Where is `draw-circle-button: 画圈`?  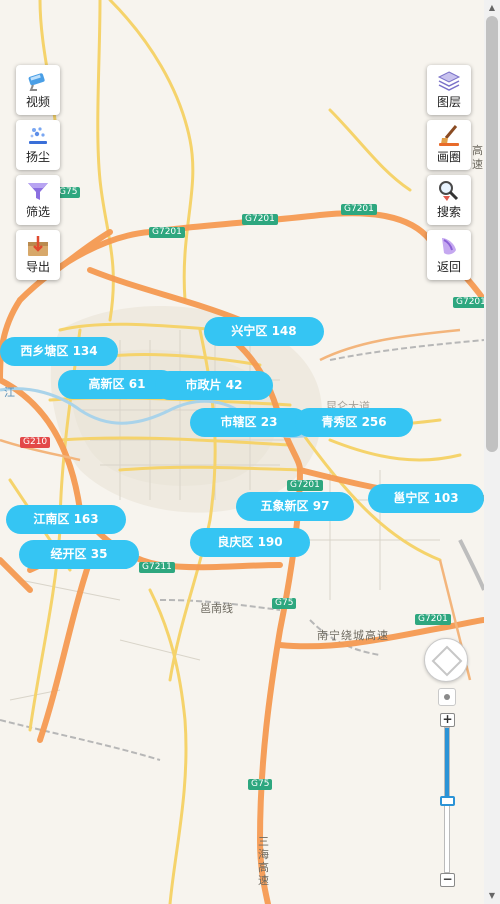 draw-circle-button: 画圈 is located at coordinates (449, 145).